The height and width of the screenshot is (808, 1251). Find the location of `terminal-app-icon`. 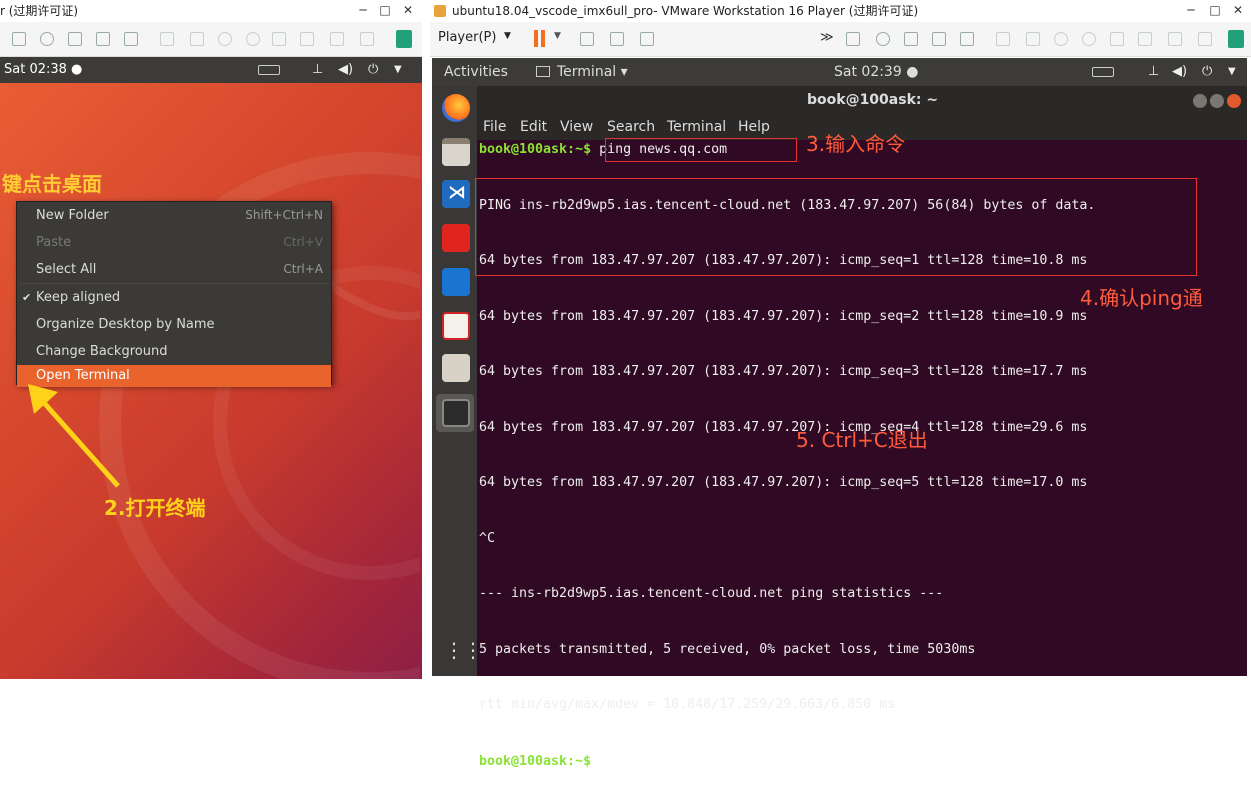

terminal-app-icon is located at coordinates (543, 71).